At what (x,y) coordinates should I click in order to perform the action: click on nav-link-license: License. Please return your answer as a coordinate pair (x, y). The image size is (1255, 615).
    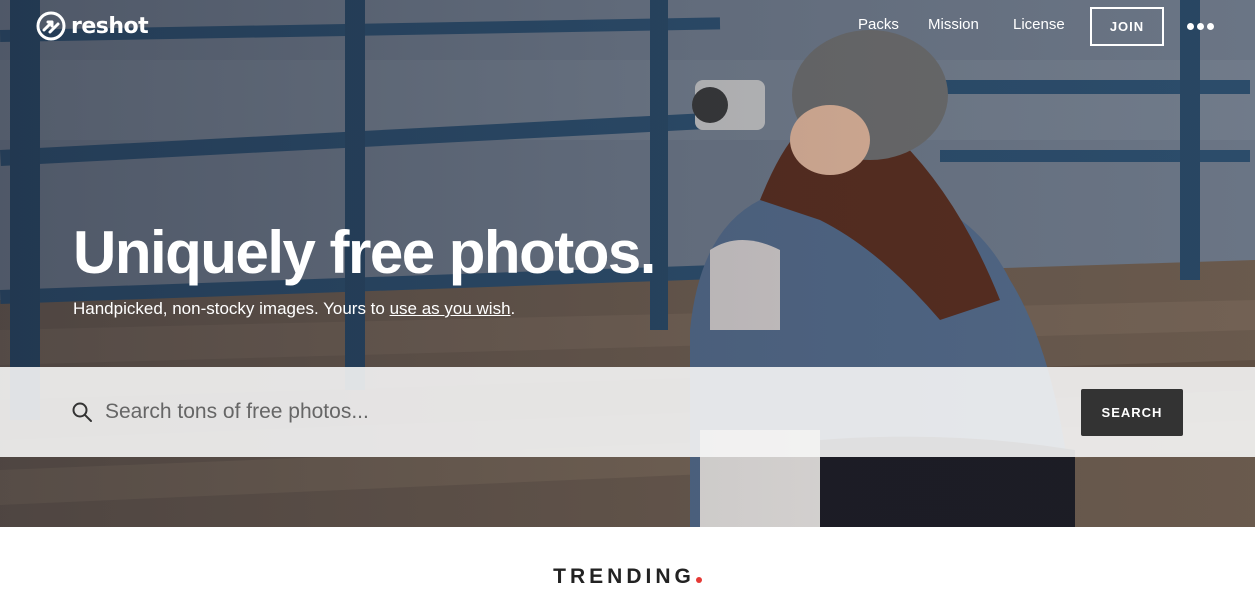
    Looking at the image, I should click on (1039, 24).